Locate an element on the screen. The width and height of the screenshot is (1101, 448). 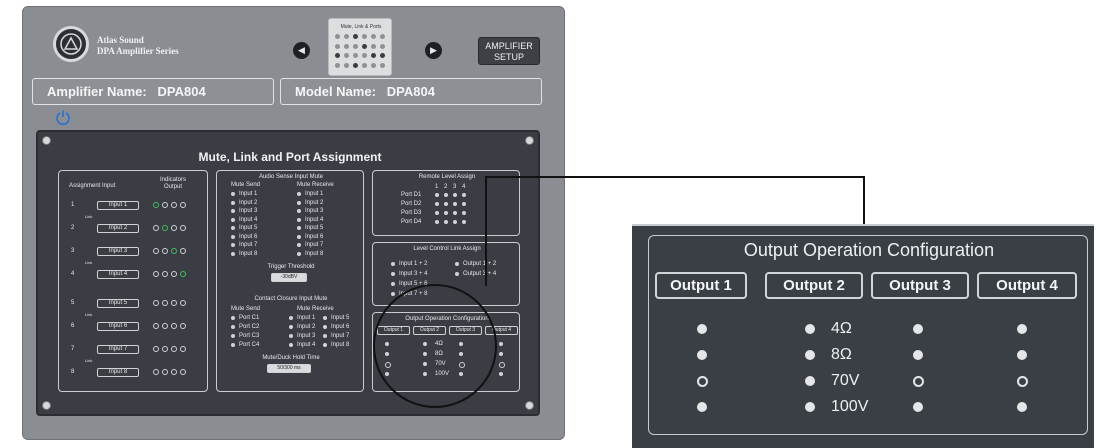
input-select-button: Input 1 is located at coordinates (118, 205).